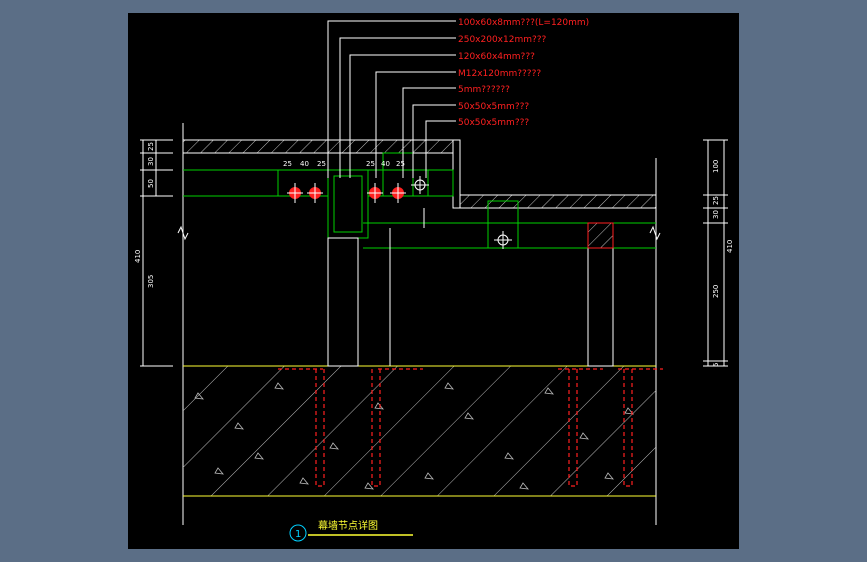 This screenshot has width=867, height=562. Describe the element at coordinates (151, 146) in the screenshot. I see `left-dim-25: 25` at that location.